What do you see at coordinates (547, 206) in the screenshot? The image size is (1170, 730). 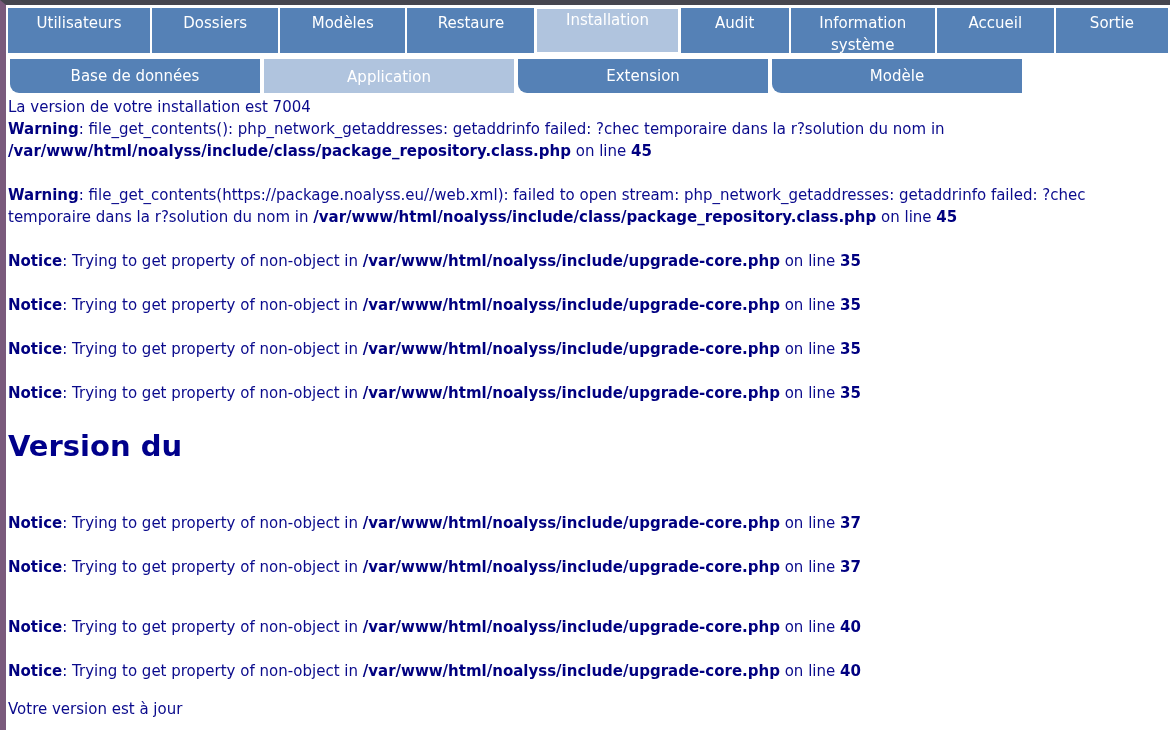 I see `php-error-message: Warning: file_get_contents(https://package.noalyss.eu//web.xml): failed to open stream: php_network_getaddresses: getaddrinfo failed: ?chec temporaire dans la r?solution du nom in /var/www/html/noalyss/include/class/package_repository.class.php on line 45` at bounding box center [547, 206].